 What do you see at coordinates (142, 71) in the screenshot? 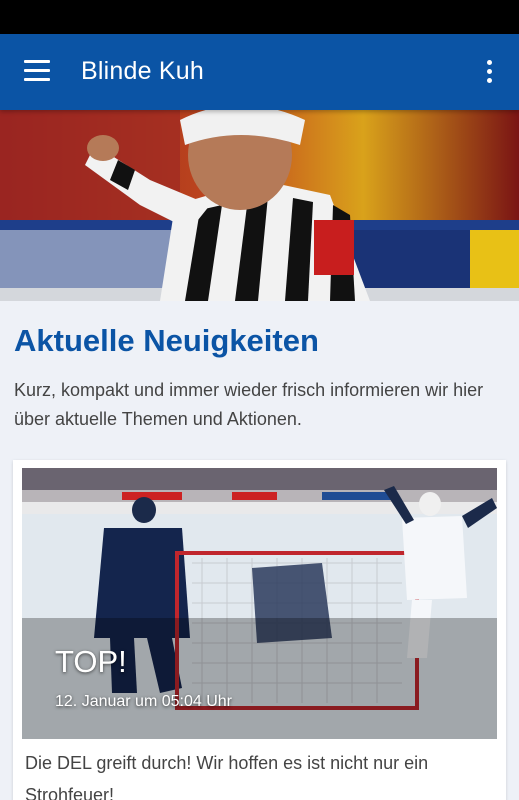
I see `app-title: Blinde Kuh` at bounding box center [142, 71].